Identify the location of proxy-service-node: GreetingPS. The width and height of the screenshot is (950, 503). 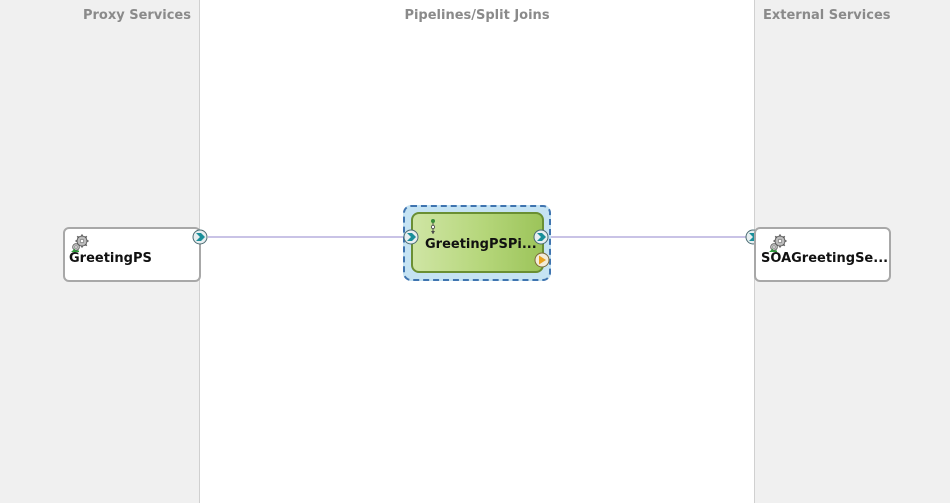
(132, 254).